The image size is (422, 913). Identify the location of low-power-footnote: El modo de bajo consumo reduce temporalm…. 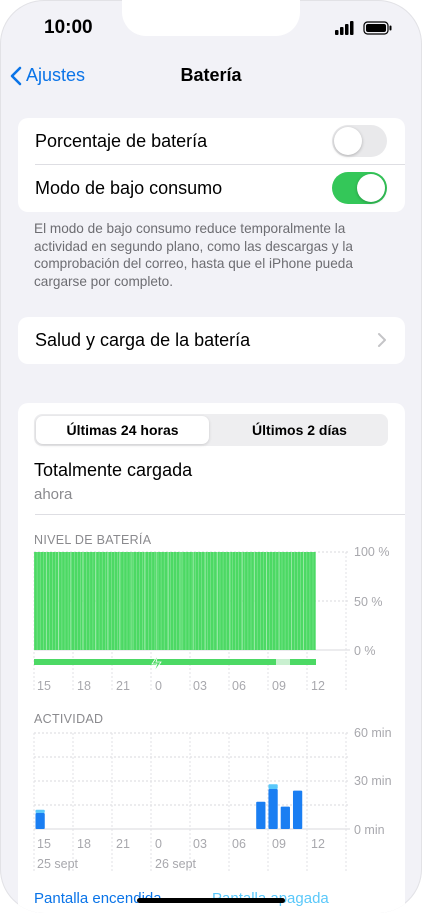
(193, 255).